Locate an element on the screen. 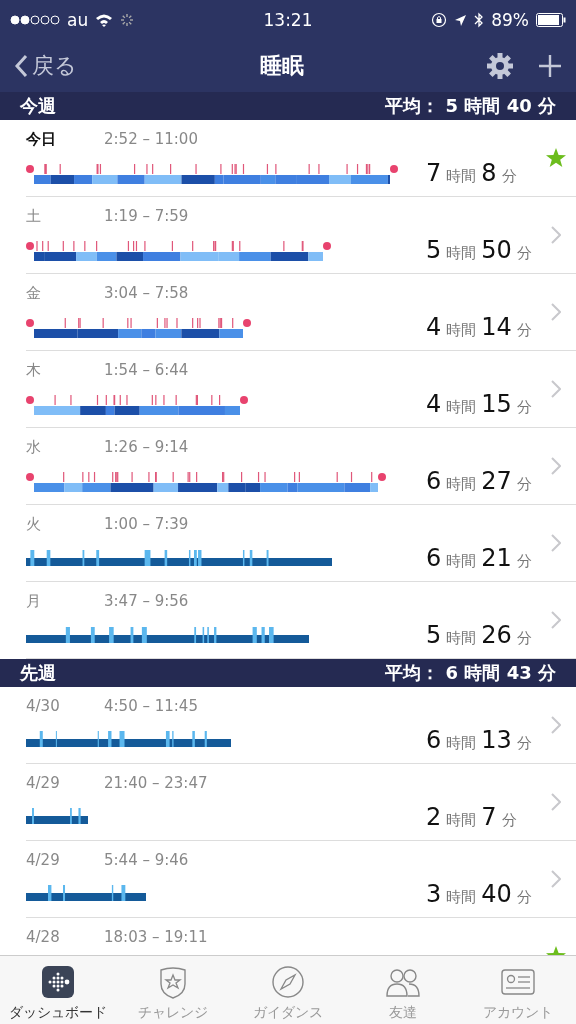  sleep-duration: 5 時間 50 分 is located at coordinates (479, 250).